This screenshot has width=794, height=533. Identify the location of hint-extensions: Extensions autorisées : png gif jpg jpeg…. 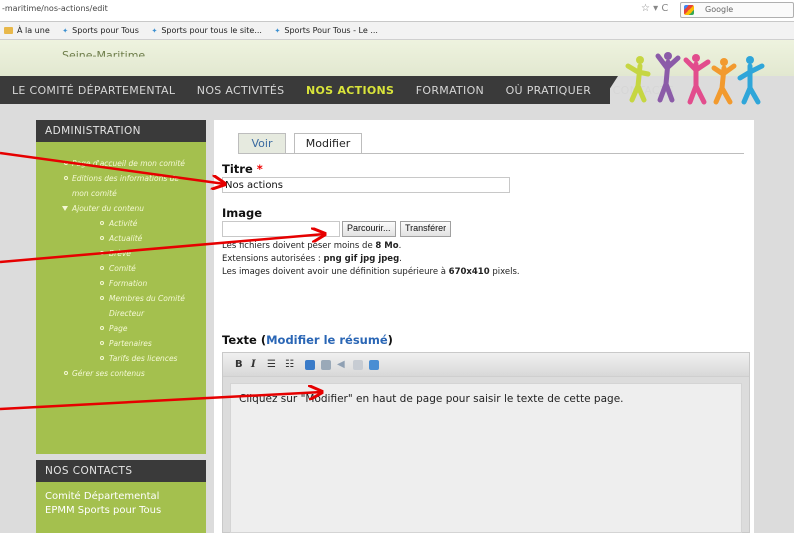
(312, 259).